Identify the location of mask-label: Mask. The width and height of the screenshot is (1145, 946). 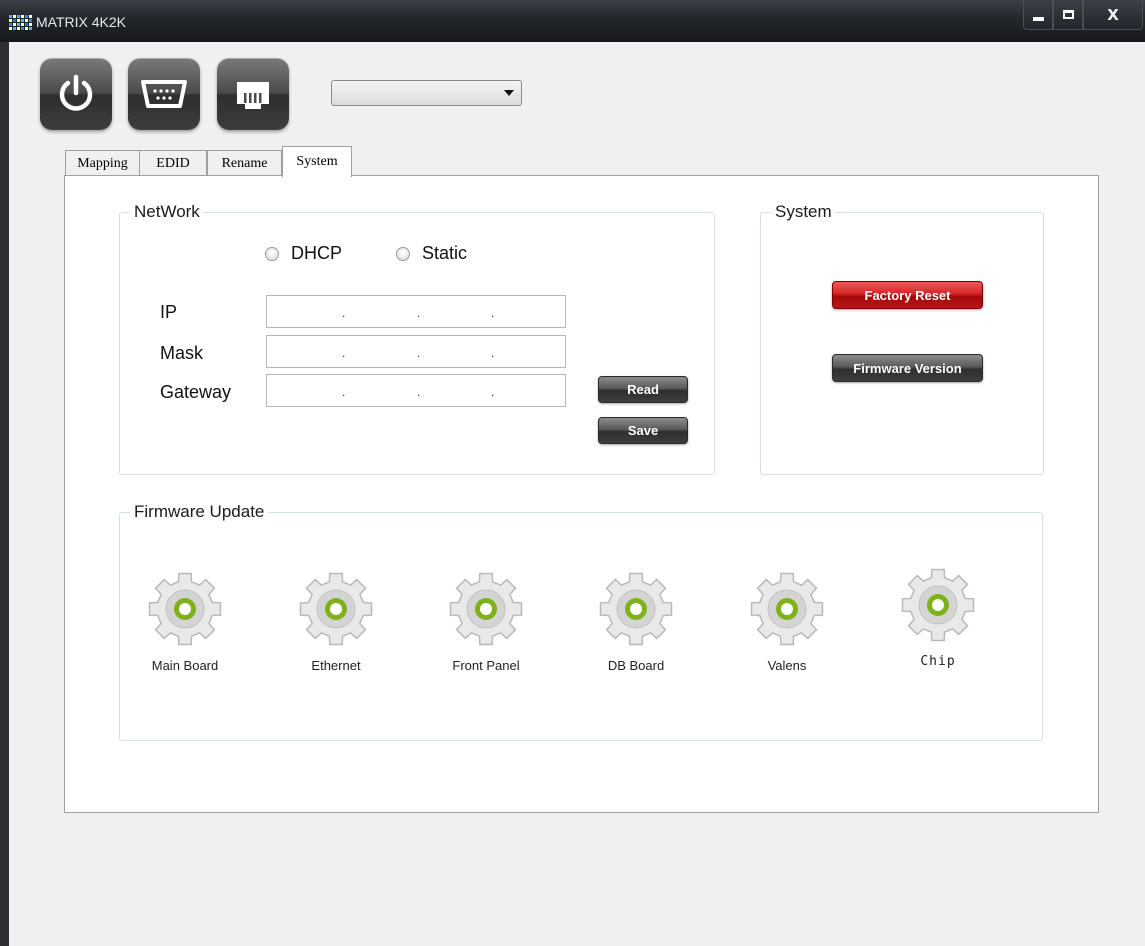
(182, 353).